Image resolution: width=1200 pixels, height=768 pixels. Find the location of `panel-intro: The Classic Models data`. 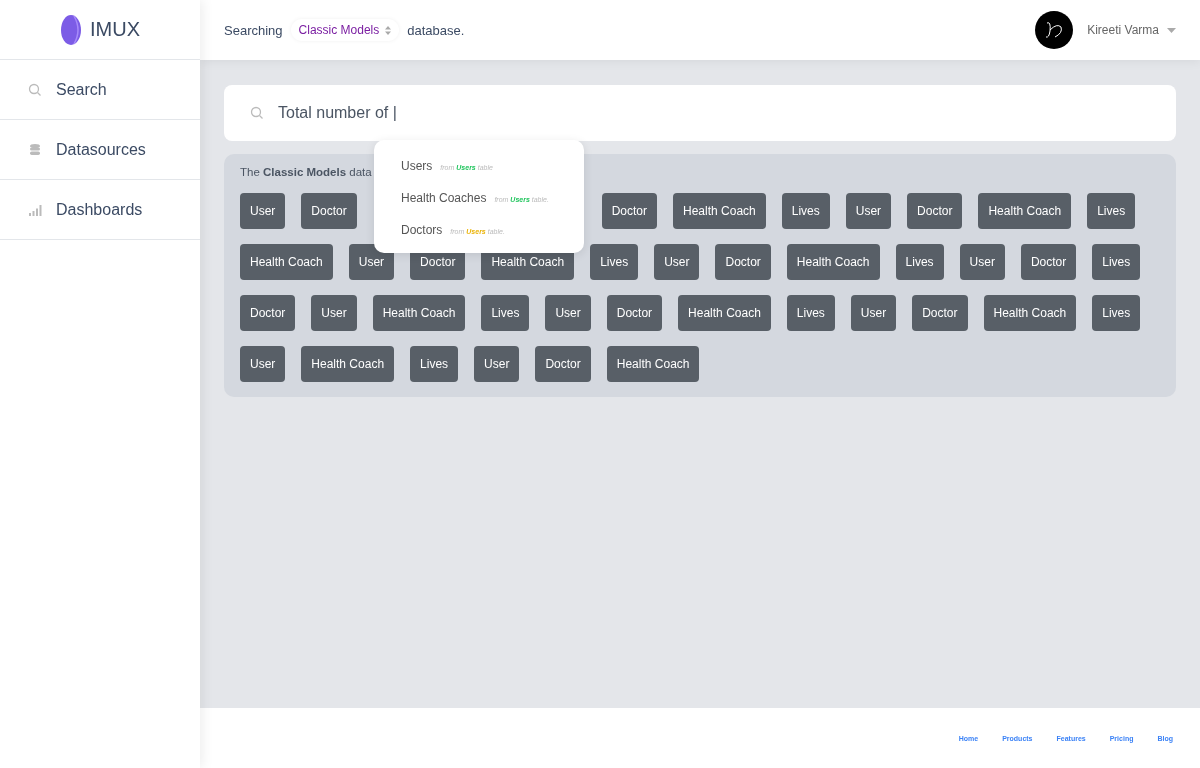

panel-intro: The Classic Models data is located at coordinates (306, 172).